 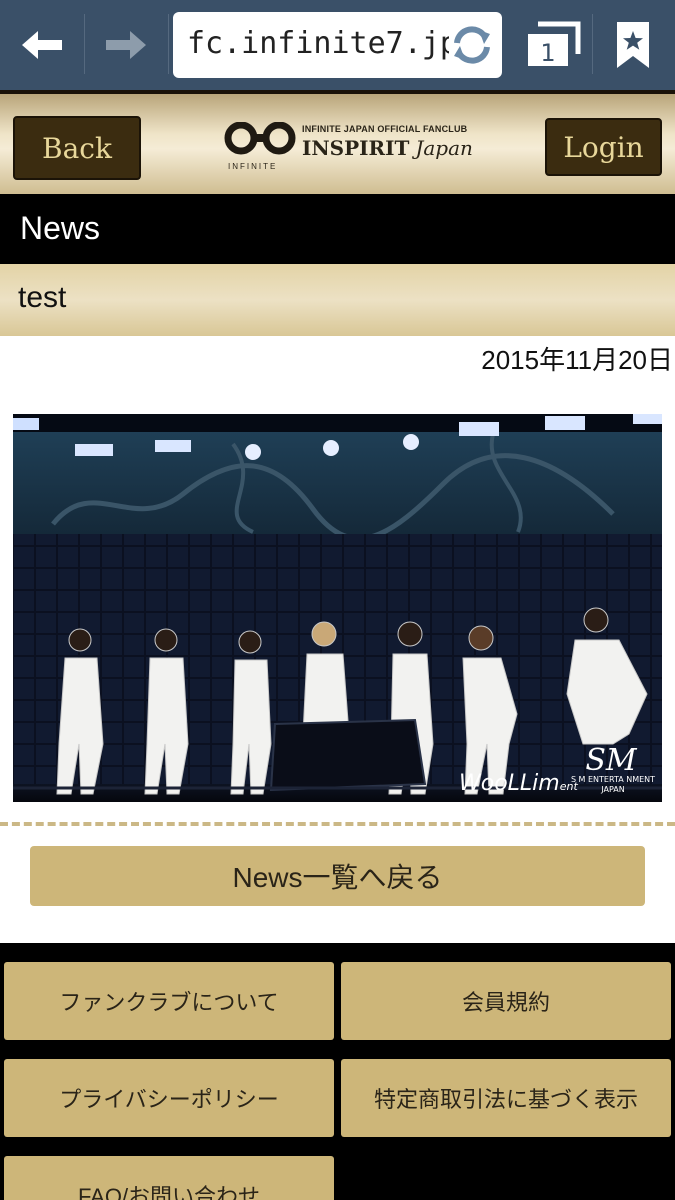 I want to click on logo-name: INSPIRIT Japan, so click(x=387, y=148).